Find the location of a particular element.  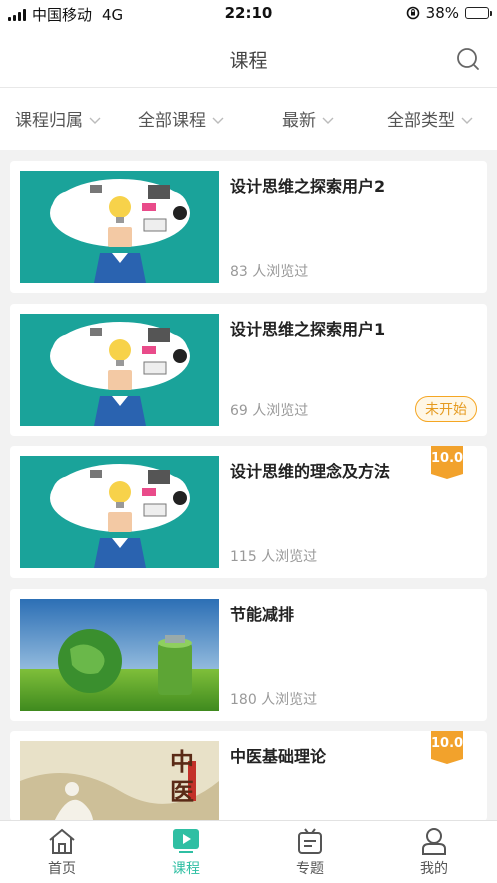

filter-label: 课程归属 is located at coordinates (49, 121).